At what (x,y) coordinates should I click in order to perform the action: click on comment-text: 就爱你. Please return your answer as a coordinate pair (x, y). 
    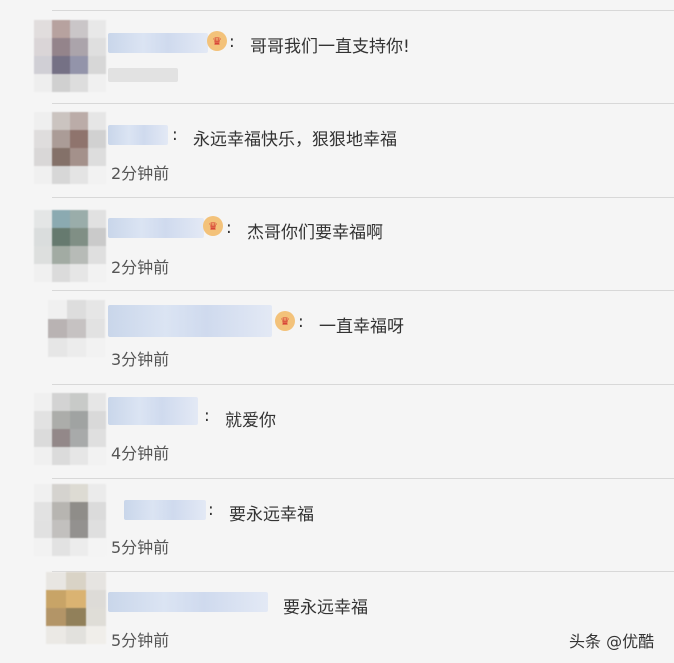
    Looking at the image, I should click on (250, 421).